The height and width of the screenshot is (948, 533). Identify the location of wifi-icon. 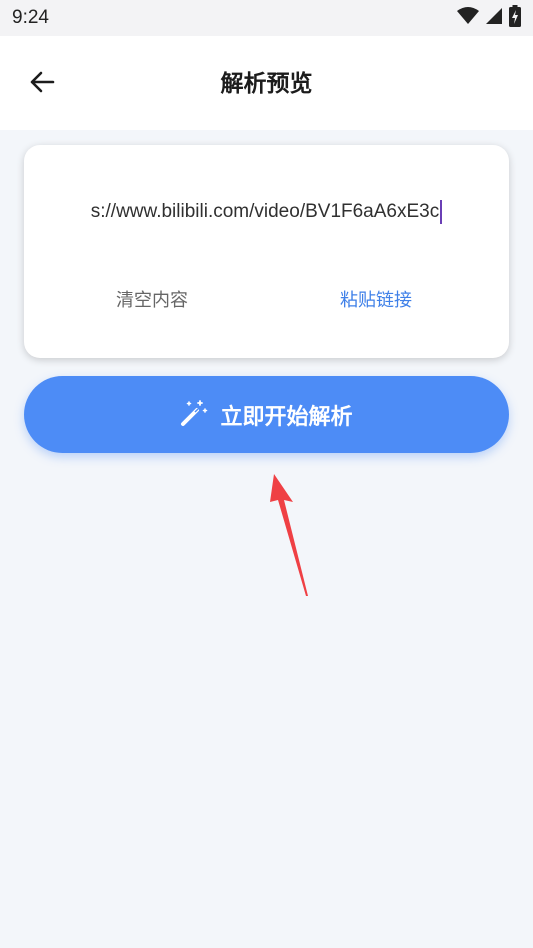
(468, 18).